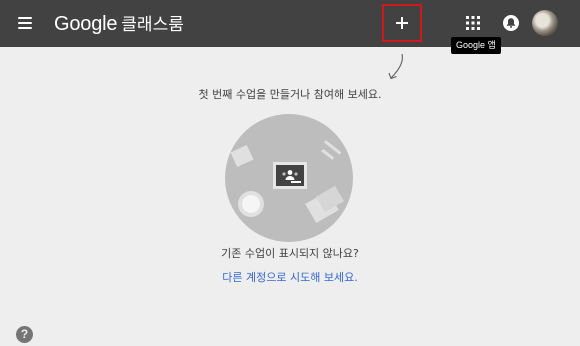 The width and height of the screenshot is (580, 346). I want to click on brand-google: Google, so click(86, 24).